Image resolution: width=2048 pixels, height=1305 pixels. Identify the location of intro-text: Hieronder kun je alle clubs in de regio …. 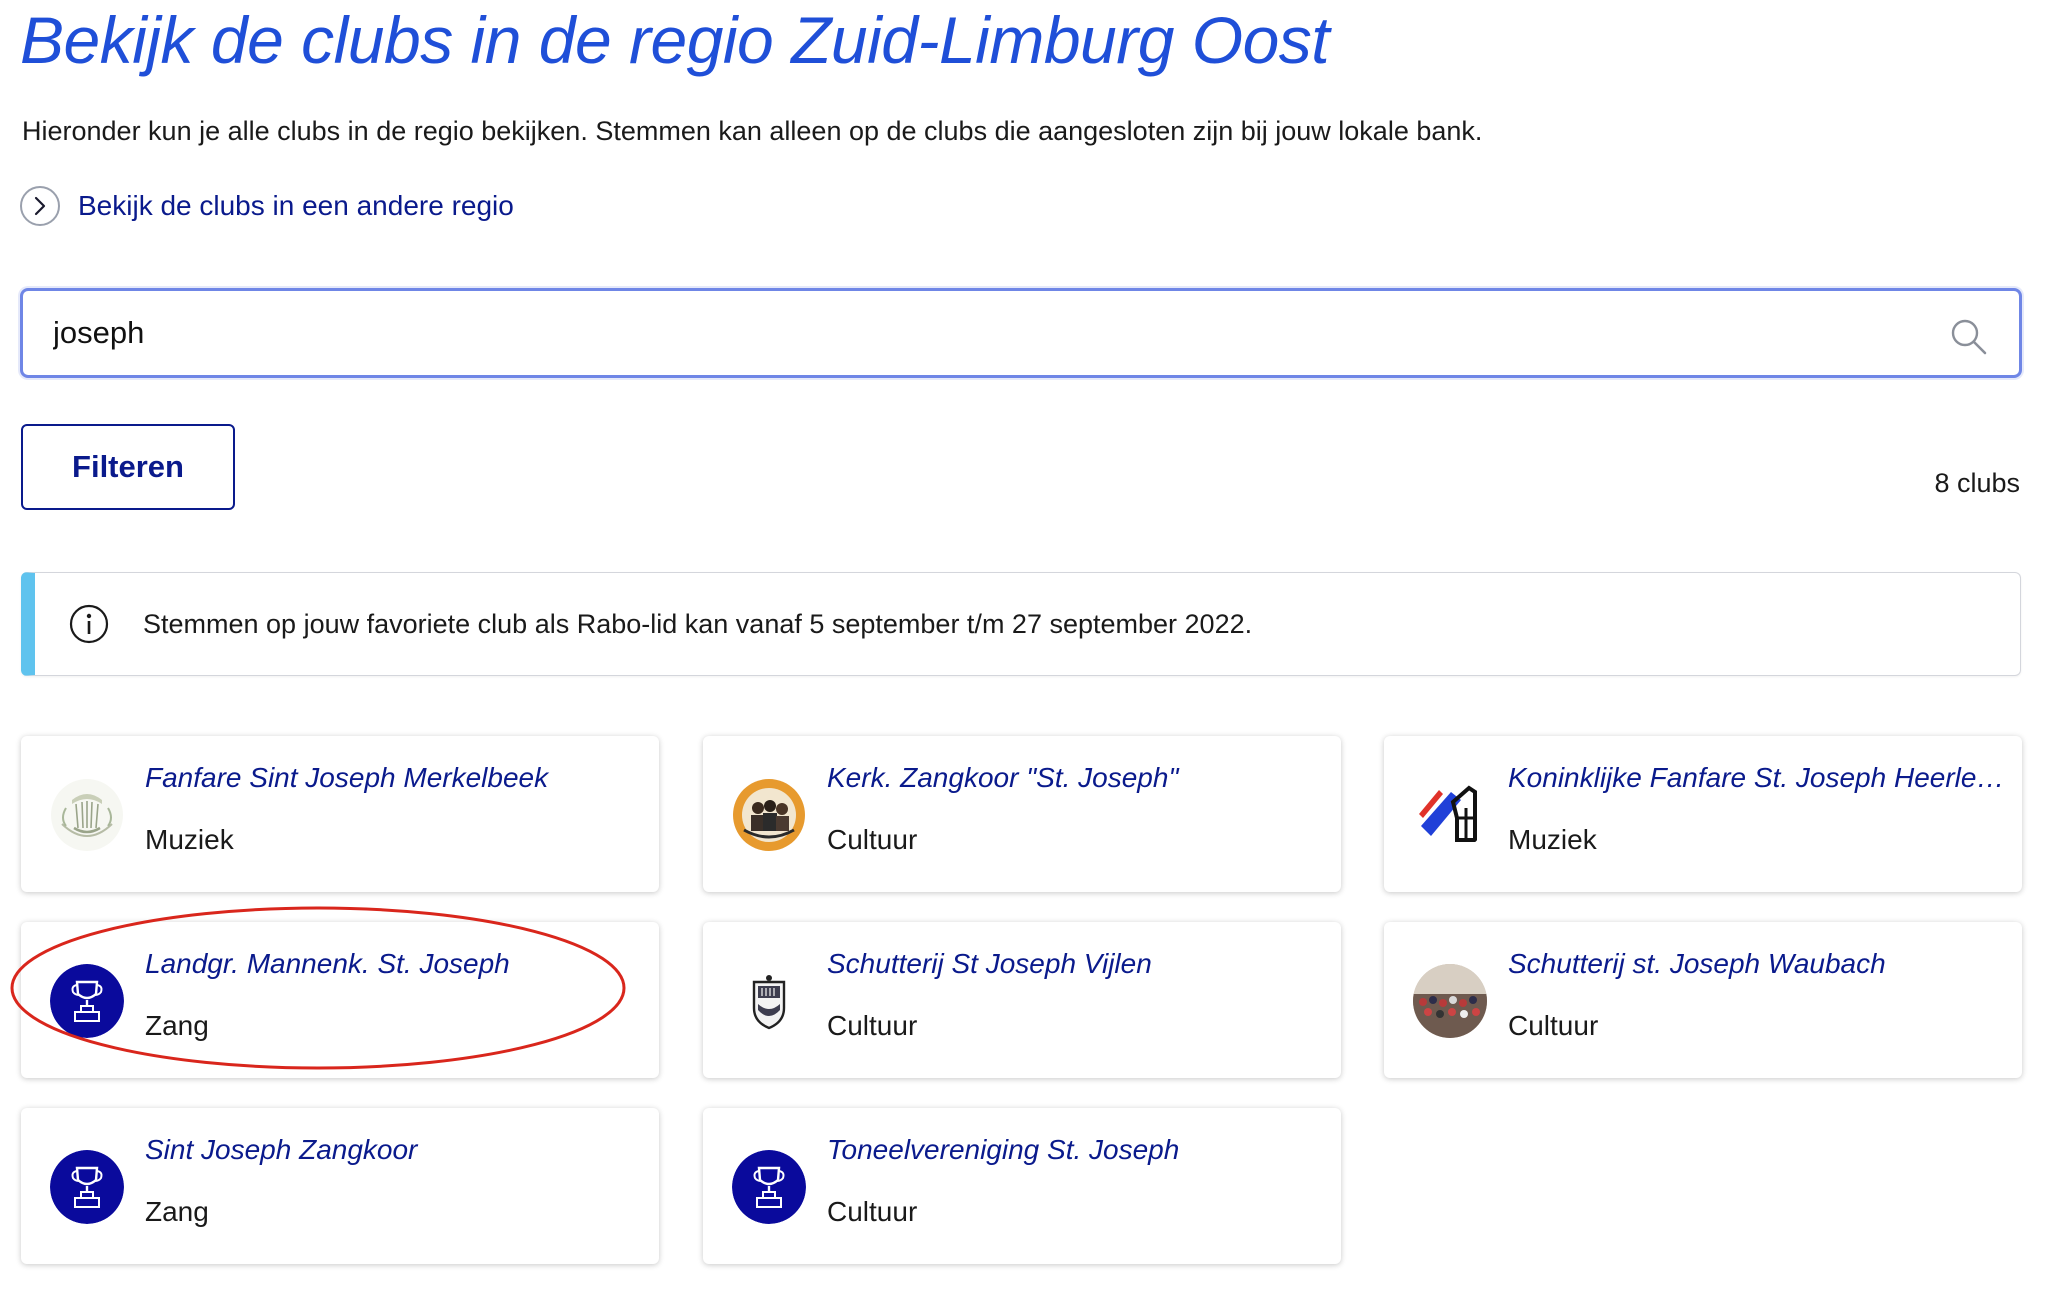
(752, 131).